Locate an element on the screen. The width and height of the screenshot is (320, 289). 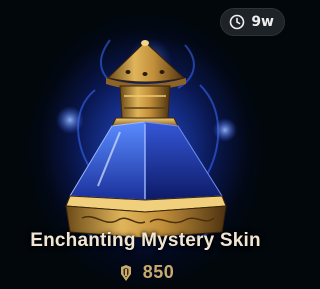
price-value: 850 is located at coordinates (158, 272).